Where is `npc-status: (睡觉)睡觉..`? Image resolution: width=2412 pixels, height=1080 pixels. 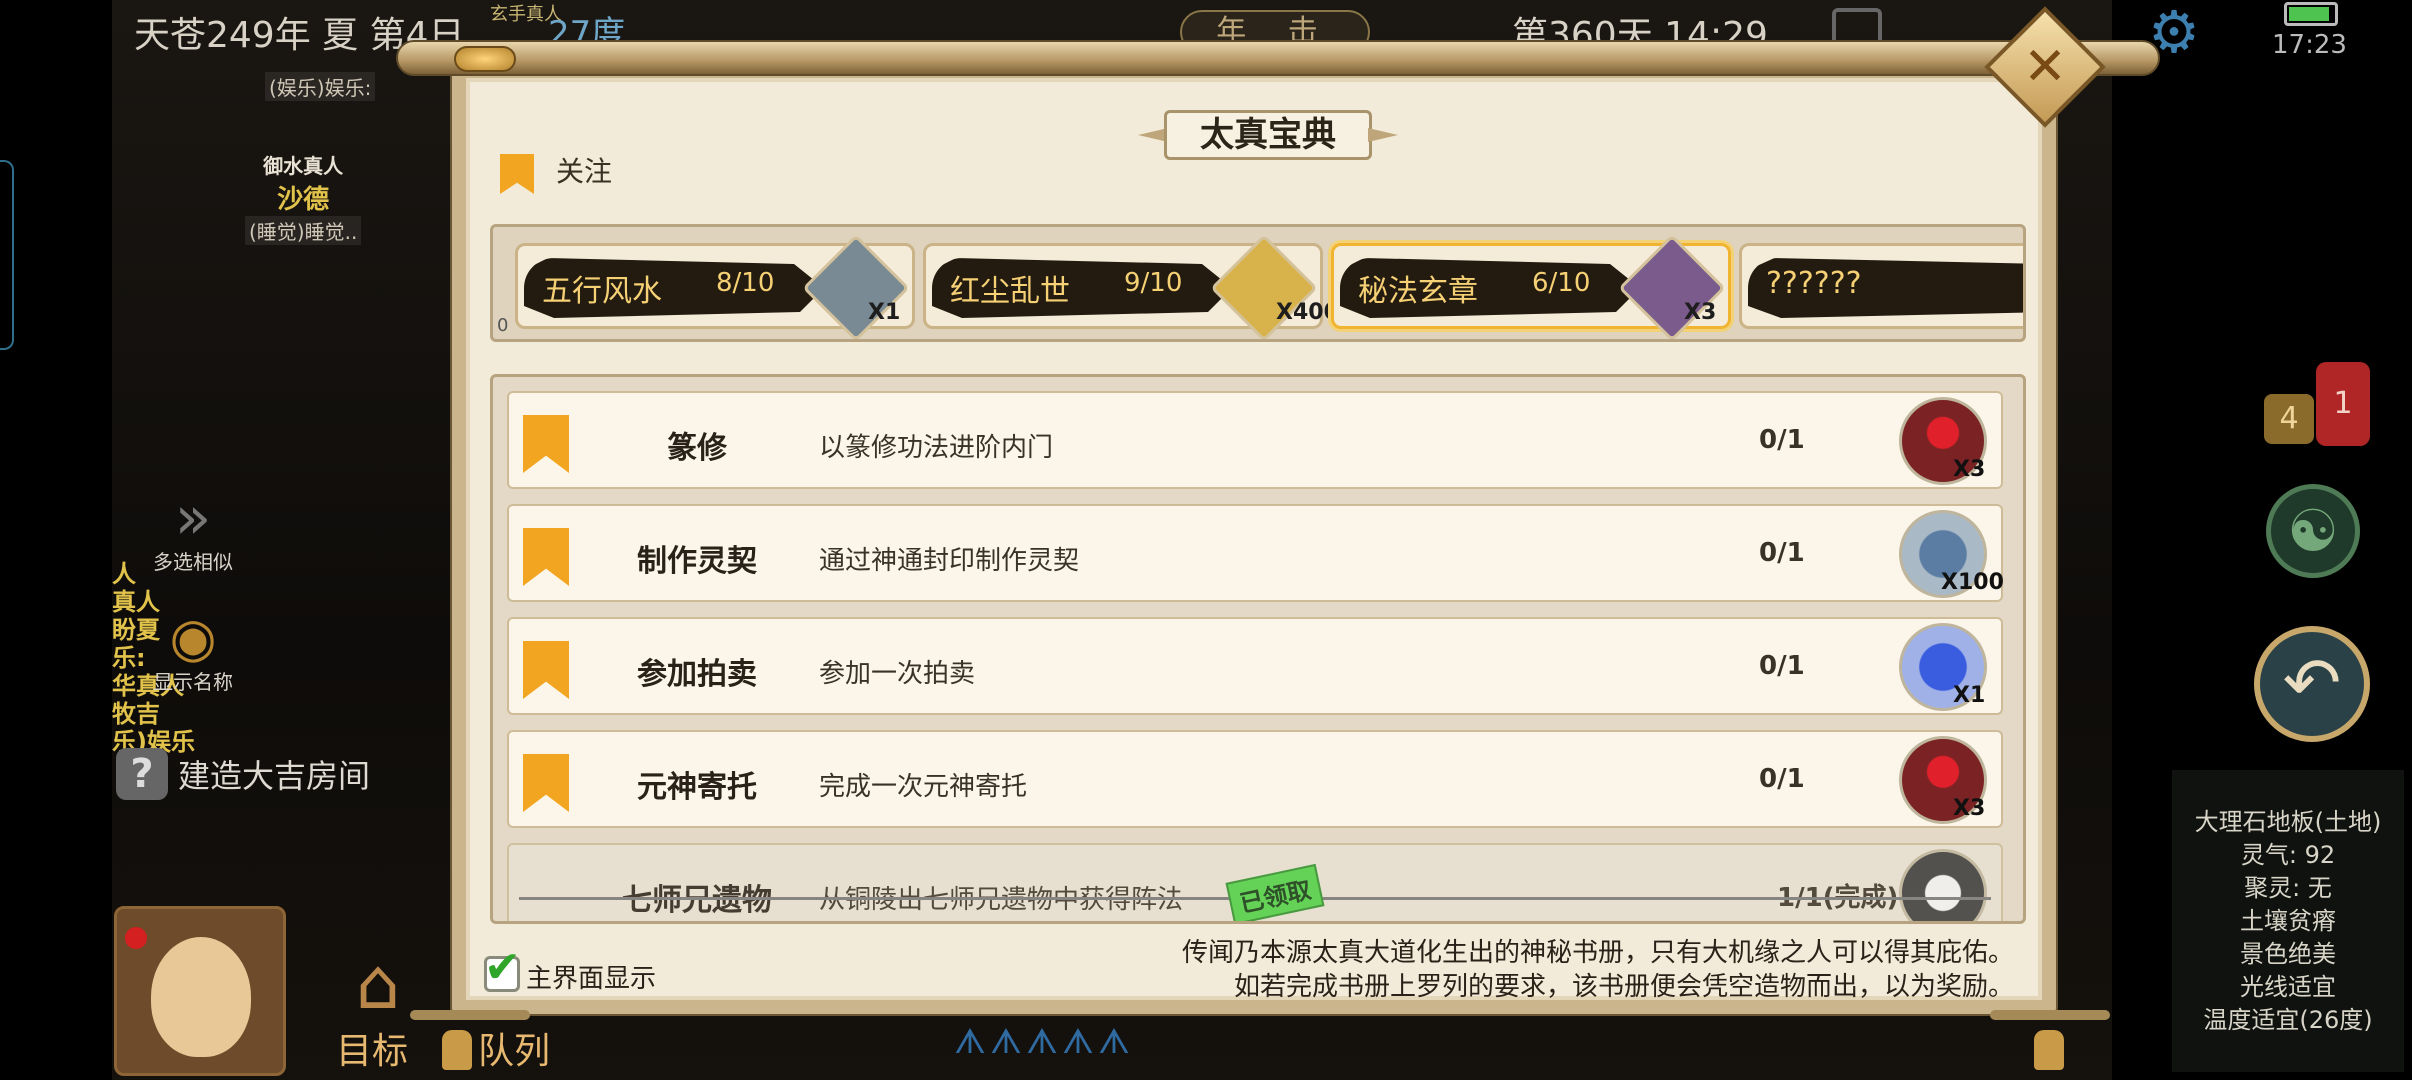 npc-status: (睡觉)睡觉.. is located at coordinates (303, 230).